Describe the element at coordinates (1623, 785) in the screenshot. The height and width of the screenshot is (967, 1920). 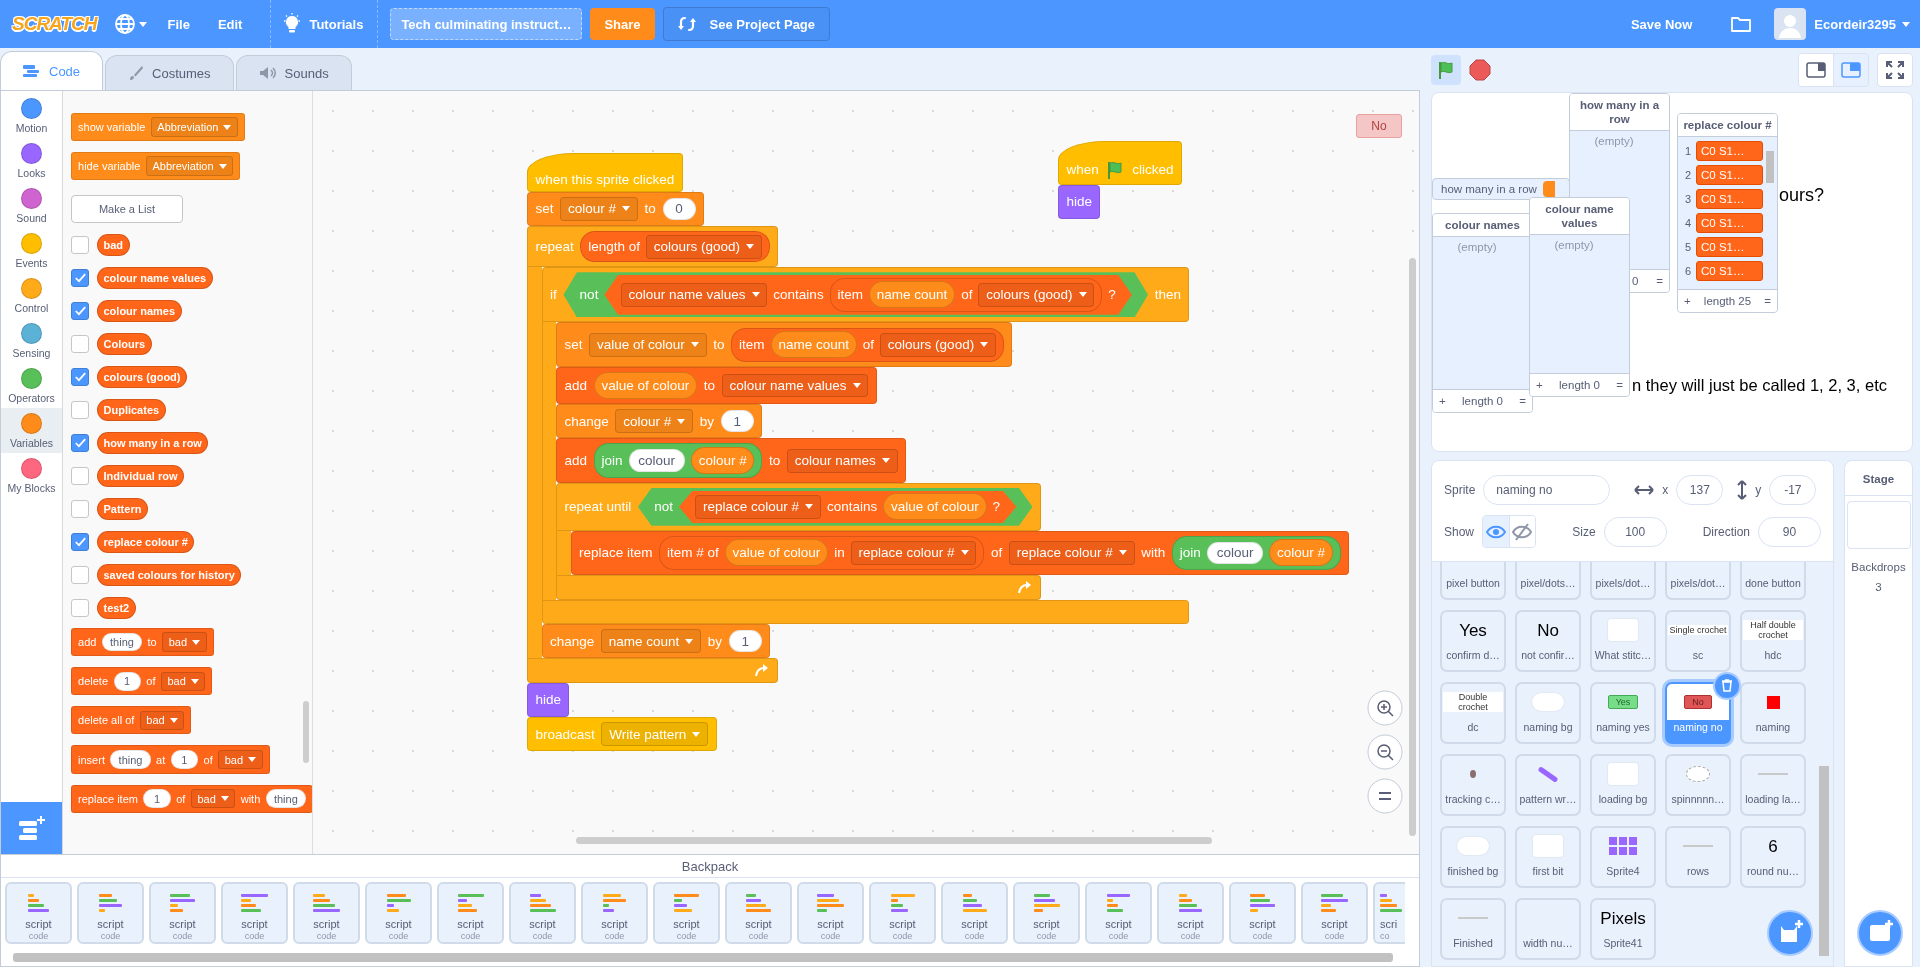
I see `sprite-tile: loading bg` at that location.